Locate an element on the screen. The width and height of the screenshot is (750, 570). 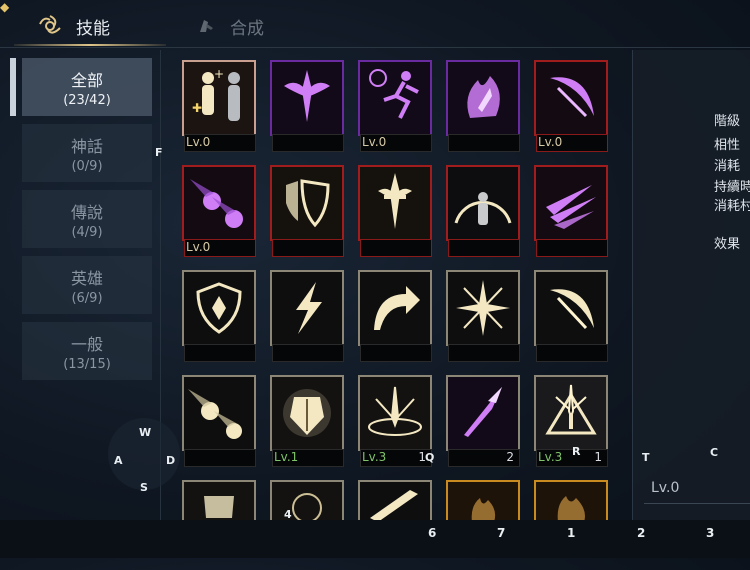
key-hint-s: S is located at coordinates (144, 487).